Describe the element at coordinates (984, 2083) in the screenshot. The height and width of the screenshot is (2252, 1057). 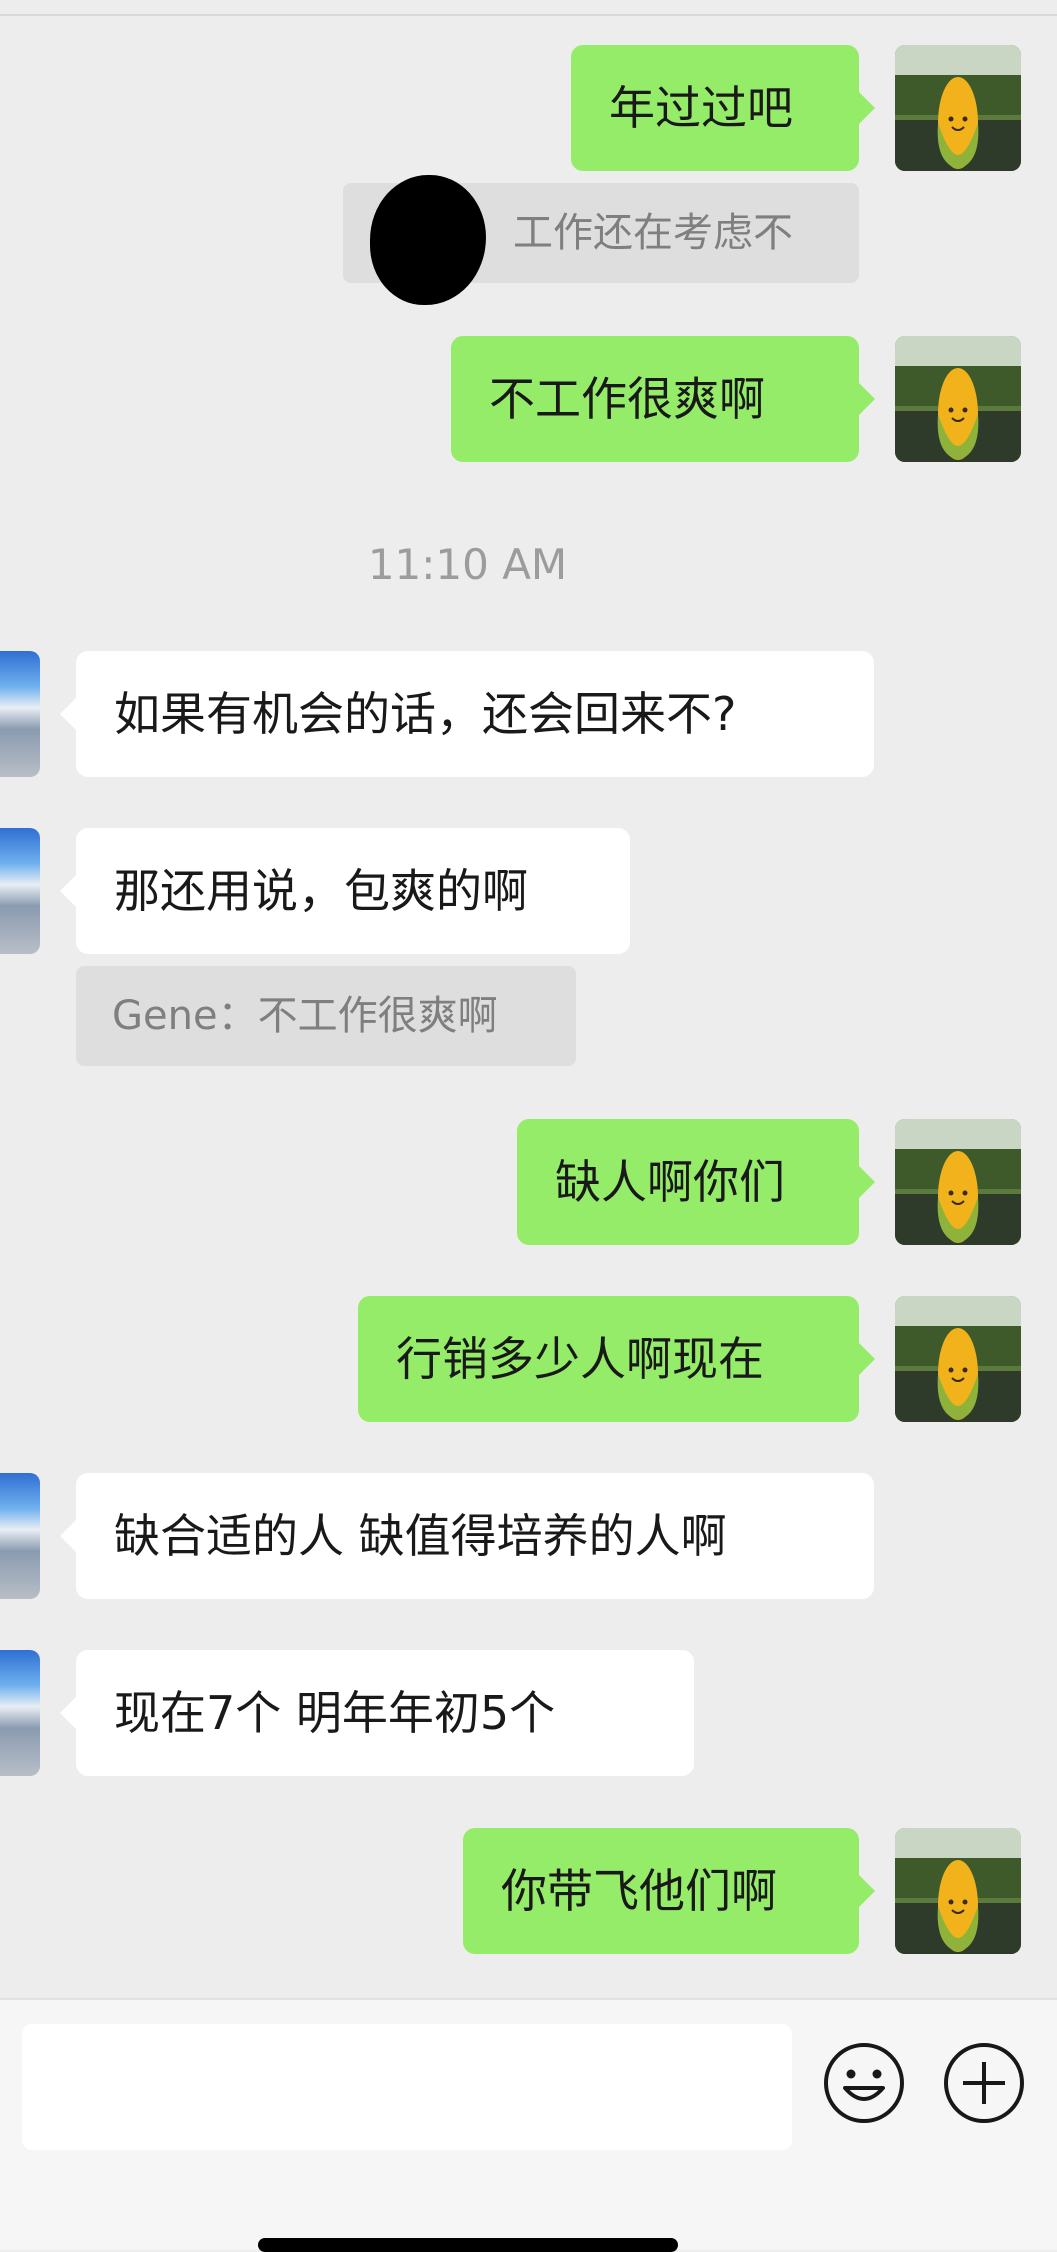
I see `plus-circle-icon` at that location.